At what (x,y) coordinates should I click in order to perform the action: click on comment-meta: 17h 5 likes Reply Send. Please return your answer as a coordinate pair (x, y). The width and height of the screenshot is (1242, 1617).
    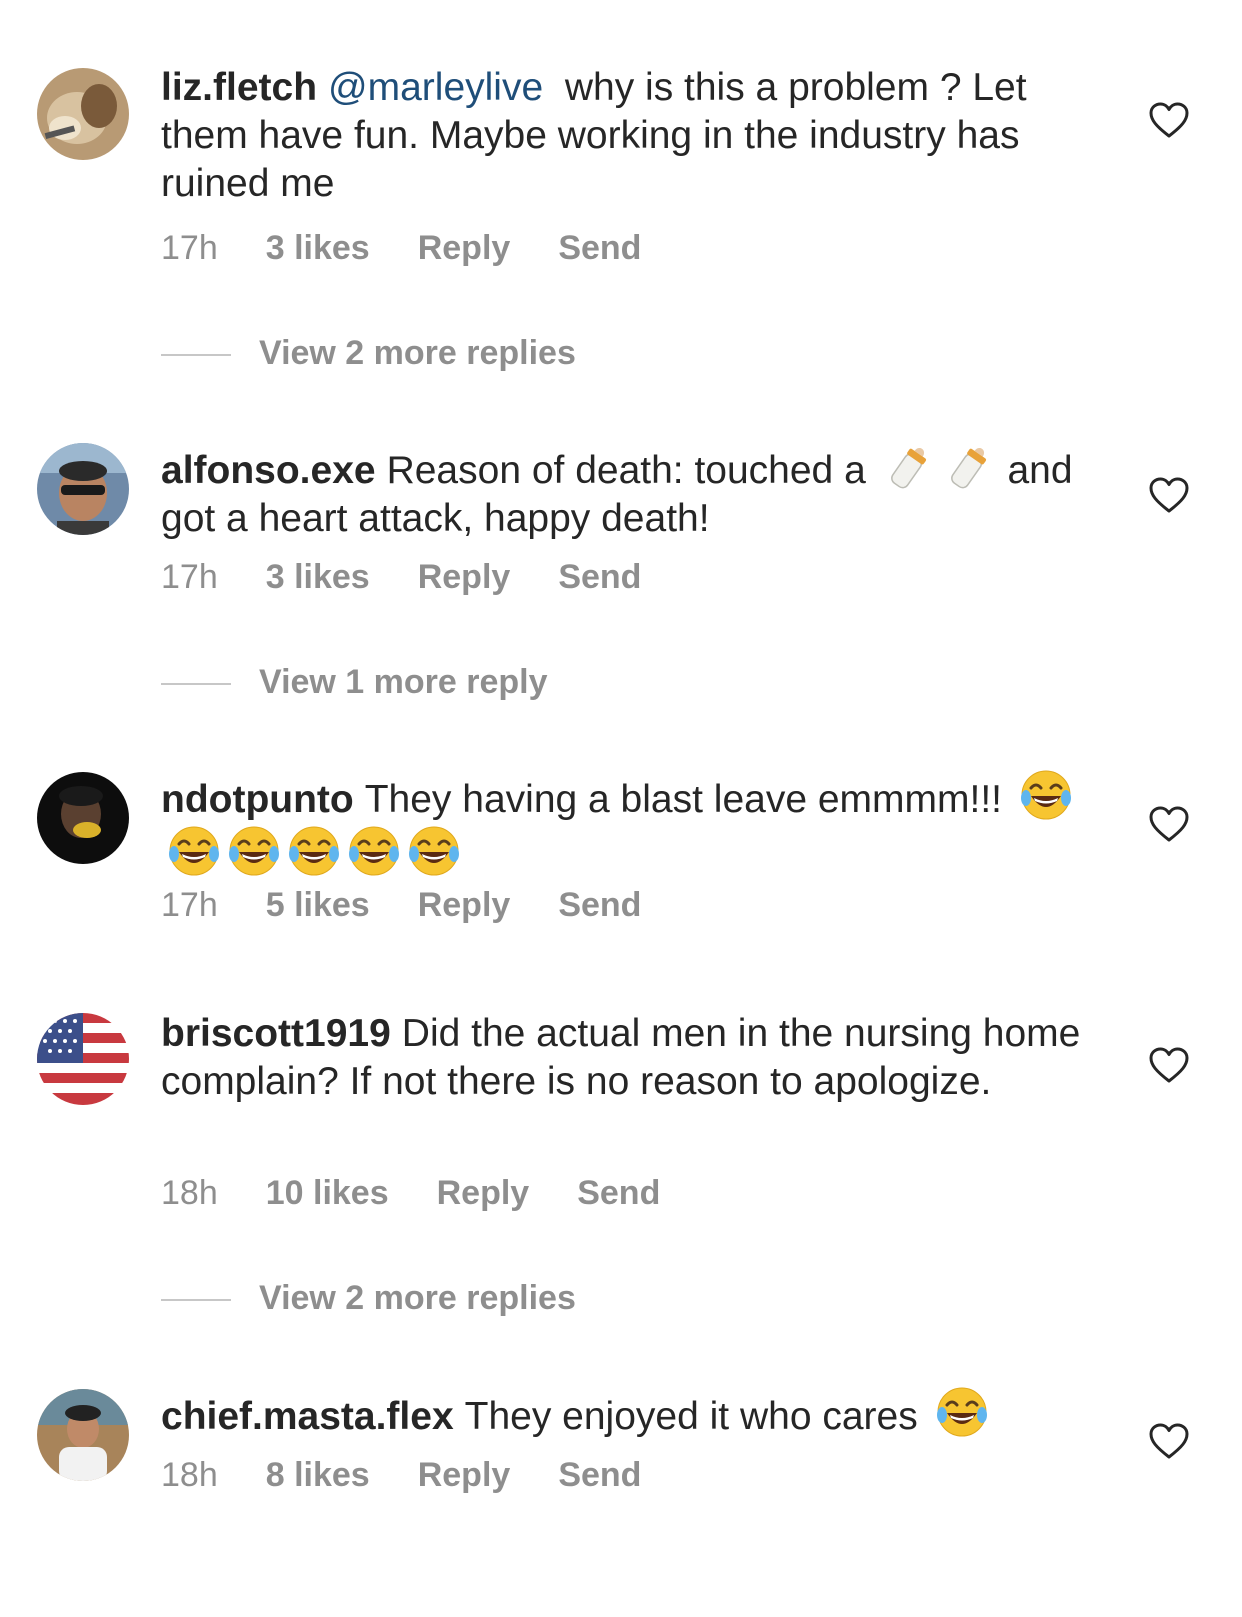
    Looking at the image, I should click on (425, 905).